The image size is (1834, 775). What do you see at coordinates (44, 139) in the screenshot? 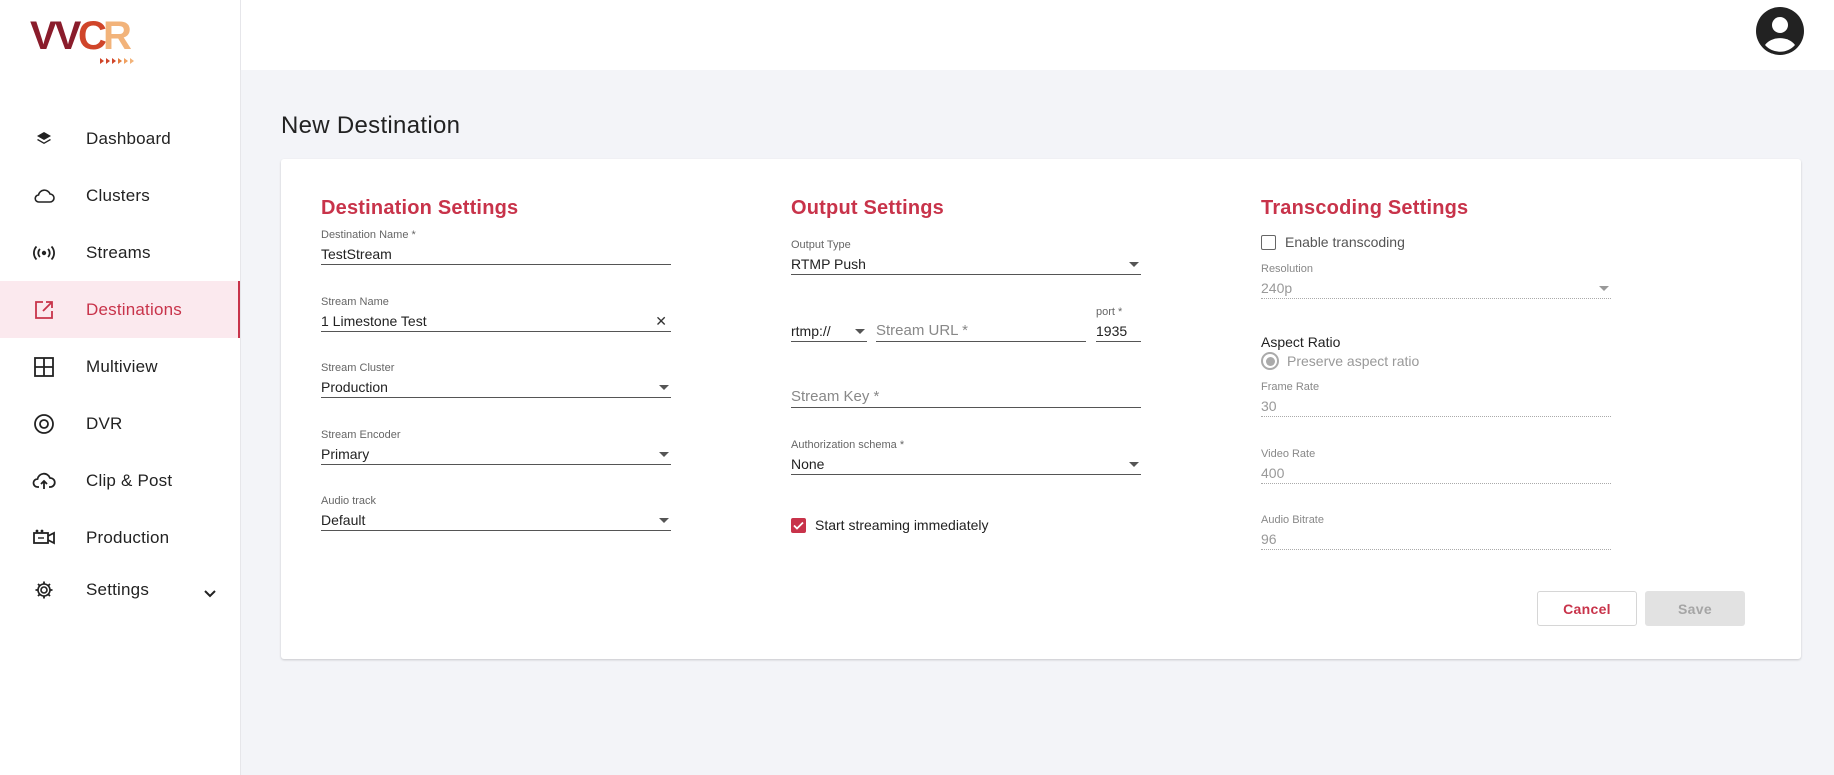
I see `layers-icon` at bounding box center [44, 139].